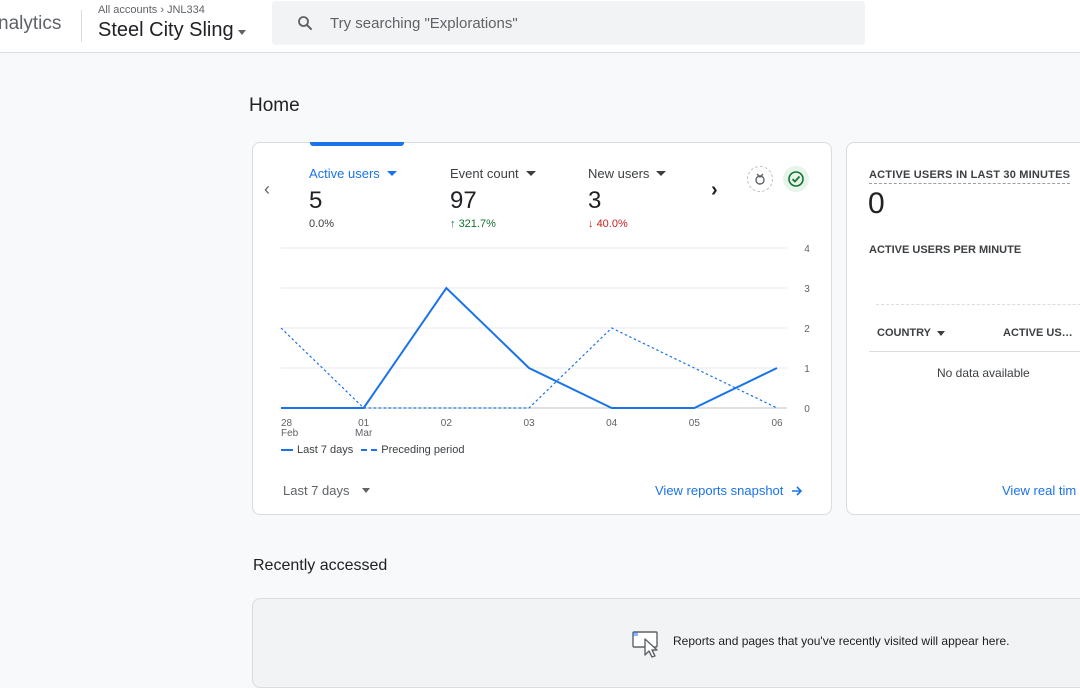 Image resolution: width=1080 pixels, height=688 pixels. What do you see at coordinates (876, 204) in the screenshot?
I see `realtime-value: 0` at bounding box center [876, 204].